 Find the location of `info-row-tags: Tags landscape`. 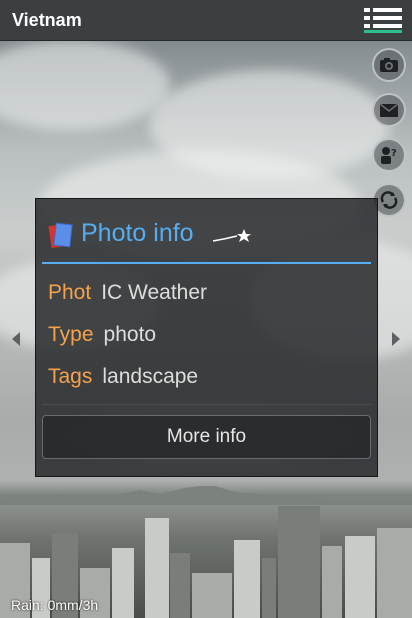

info-row-tags: Tags landscape is located at coordinates (123, 380).